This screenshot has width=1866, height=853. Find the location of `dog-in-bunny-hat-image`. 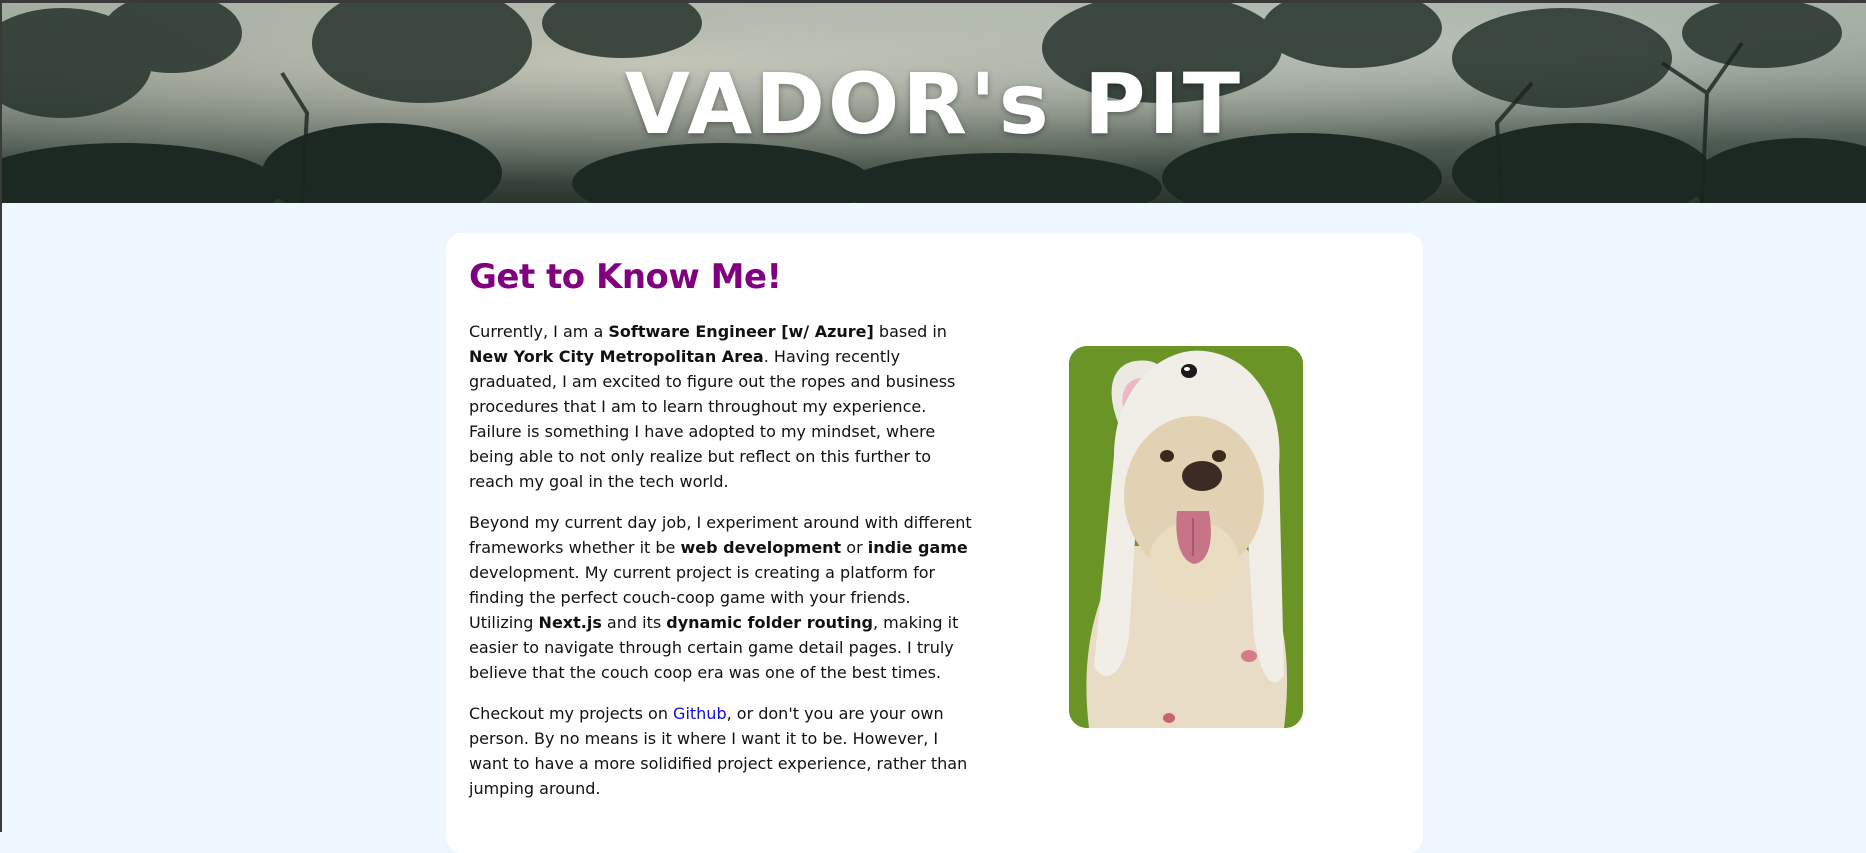

dog-in-bunny-hat-image is located at coordinates (1186, 537).